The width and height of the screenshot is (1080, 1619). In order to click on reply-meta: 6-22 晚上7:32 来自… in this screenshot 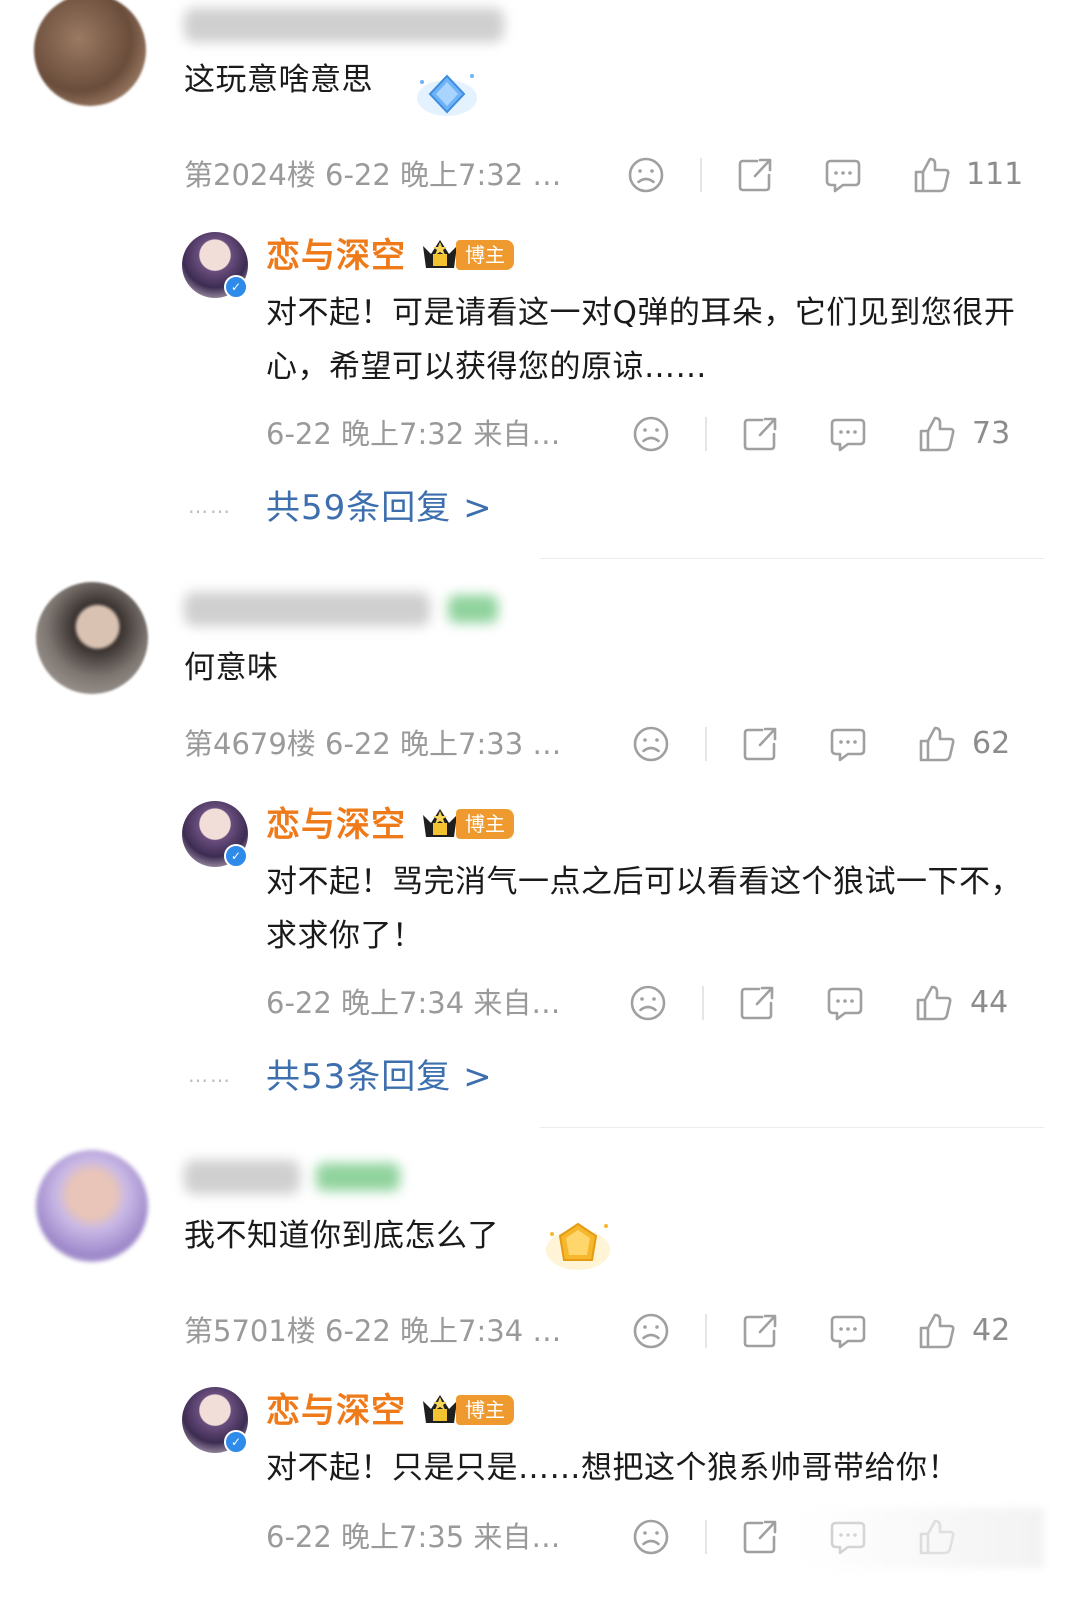, I will do `click(413, 434)`.